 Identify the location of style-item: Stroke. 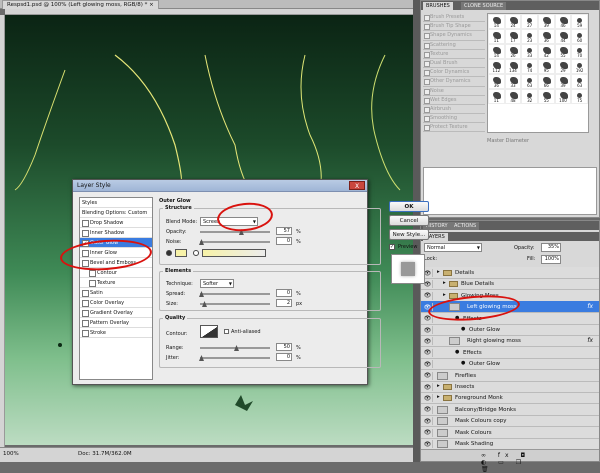
(116, 333).